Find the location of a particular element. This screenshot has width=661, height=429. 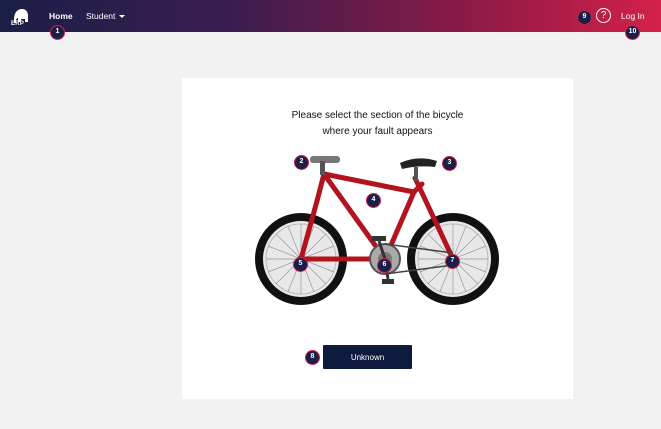

help-button: ? is located at coordinates (603, 15).